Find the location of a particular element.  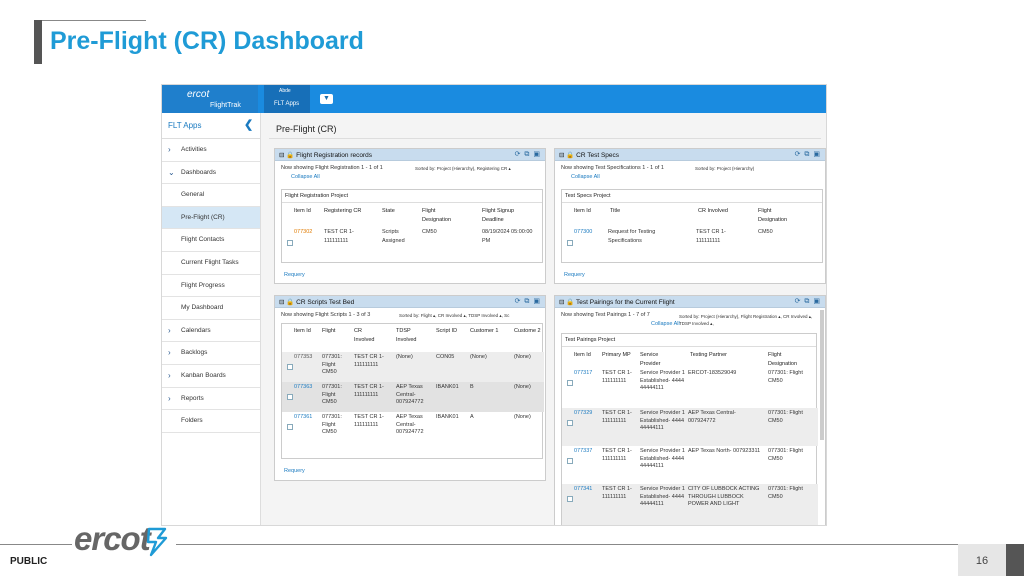

app-topbar: ercot FlightTrak Abde FLT Apps ▼ is located at coordinates (494, 99).